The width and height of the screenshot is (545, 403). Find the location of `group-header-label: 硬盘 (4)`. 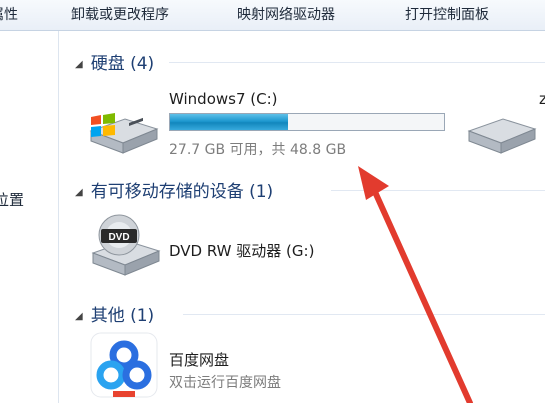

group-header-label: 硬盘 (4) is located at coordinates (122, 64).